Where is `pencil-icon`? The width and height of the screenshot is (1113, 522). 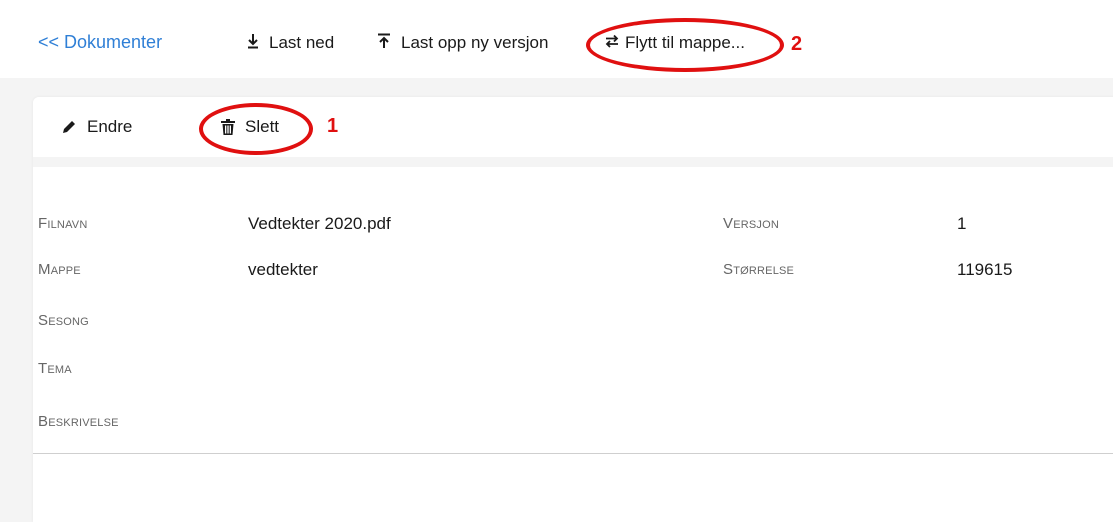 pencil-icon is located at coordinates (69, 127).